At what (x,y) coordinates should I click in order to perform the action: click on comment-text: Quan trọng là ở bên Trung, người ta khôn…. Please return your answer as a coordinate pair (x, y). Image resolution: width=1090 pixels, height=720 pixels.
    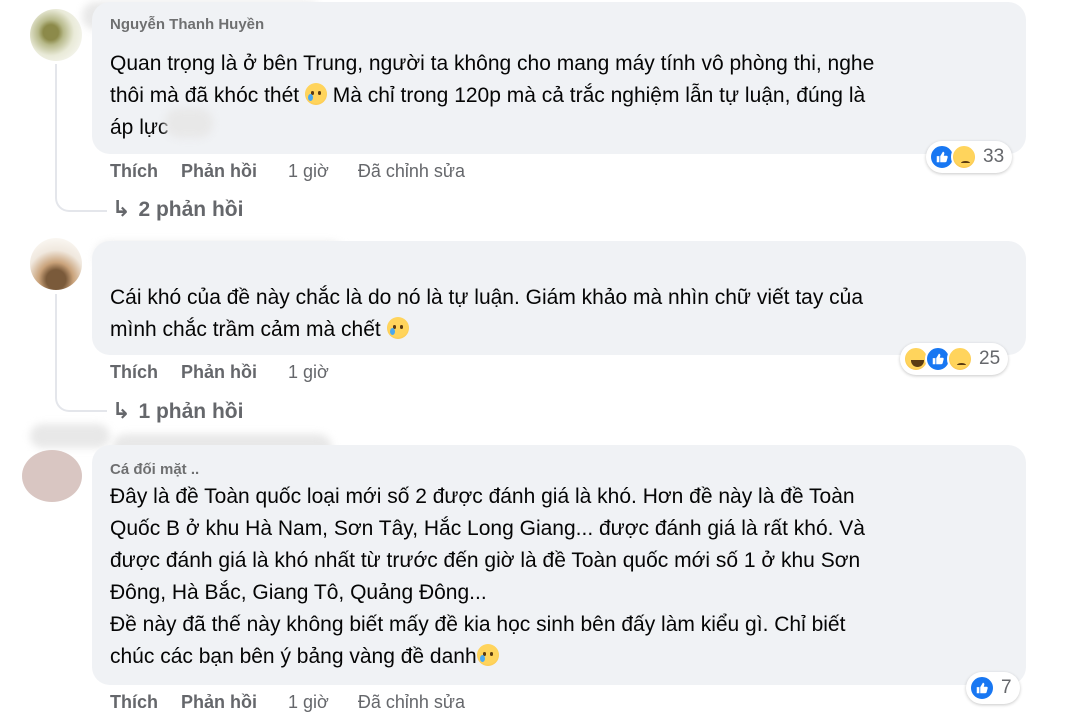
    Looking at the image, I should click on (565, 96).